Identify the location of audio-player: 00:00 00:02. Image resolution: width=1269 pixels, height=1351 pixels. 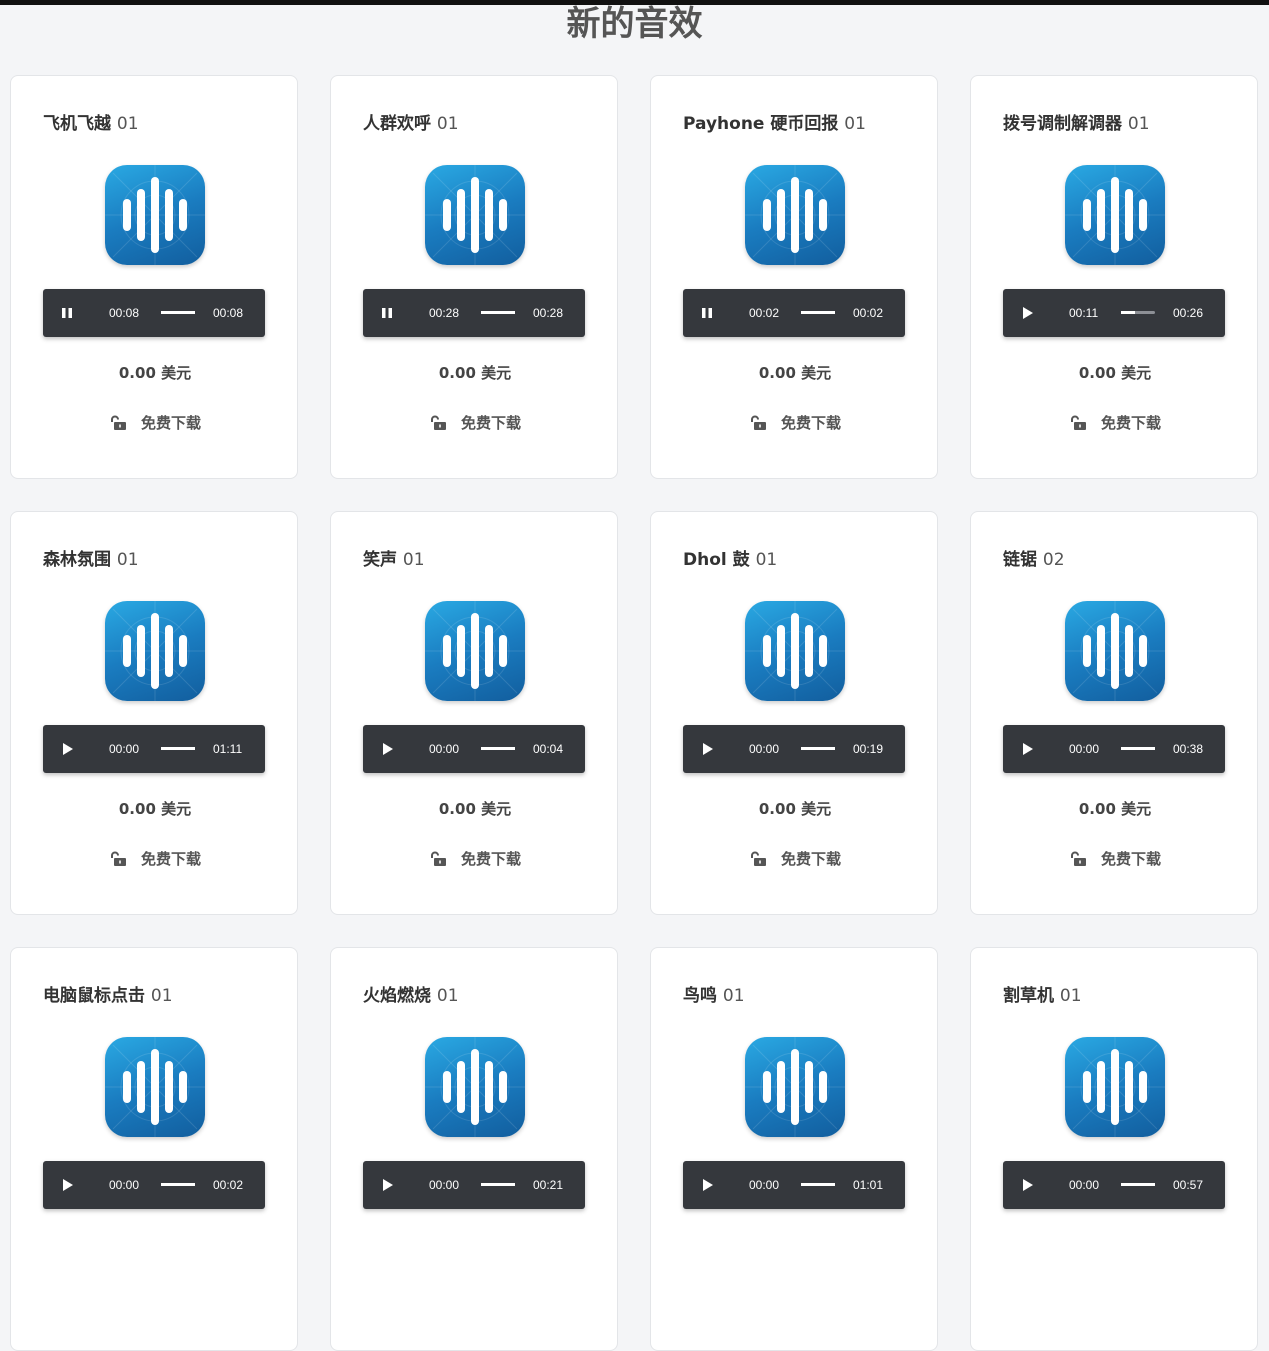
(154, 1185).